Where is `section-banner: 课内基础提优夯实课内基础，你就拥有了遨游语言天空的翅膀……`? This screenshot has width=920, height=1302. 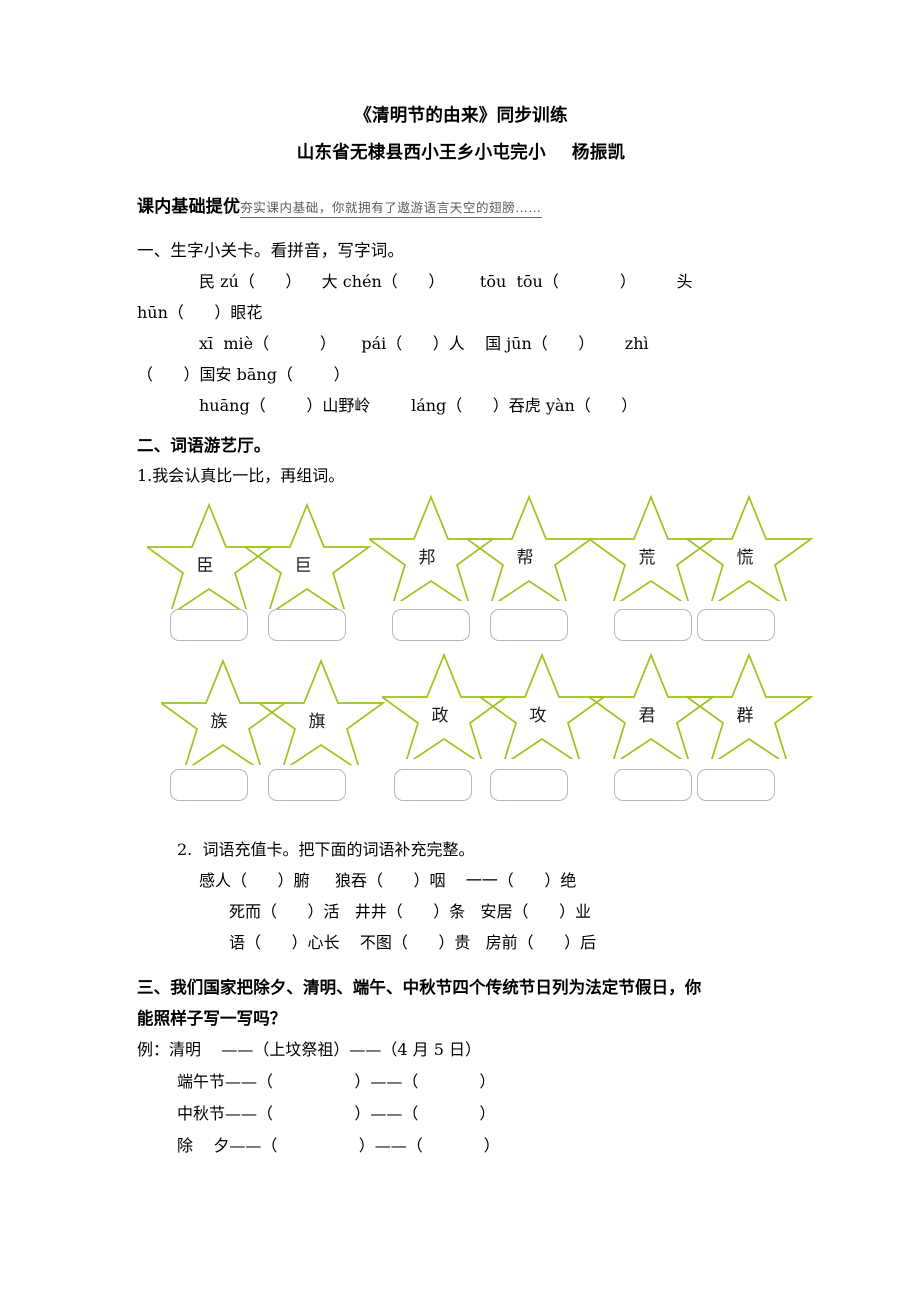 section-banner: 课内基础提优夯实课内基础，你就拥有了遨游语言天空的翅膀…… is located at coordinates (461, 207).